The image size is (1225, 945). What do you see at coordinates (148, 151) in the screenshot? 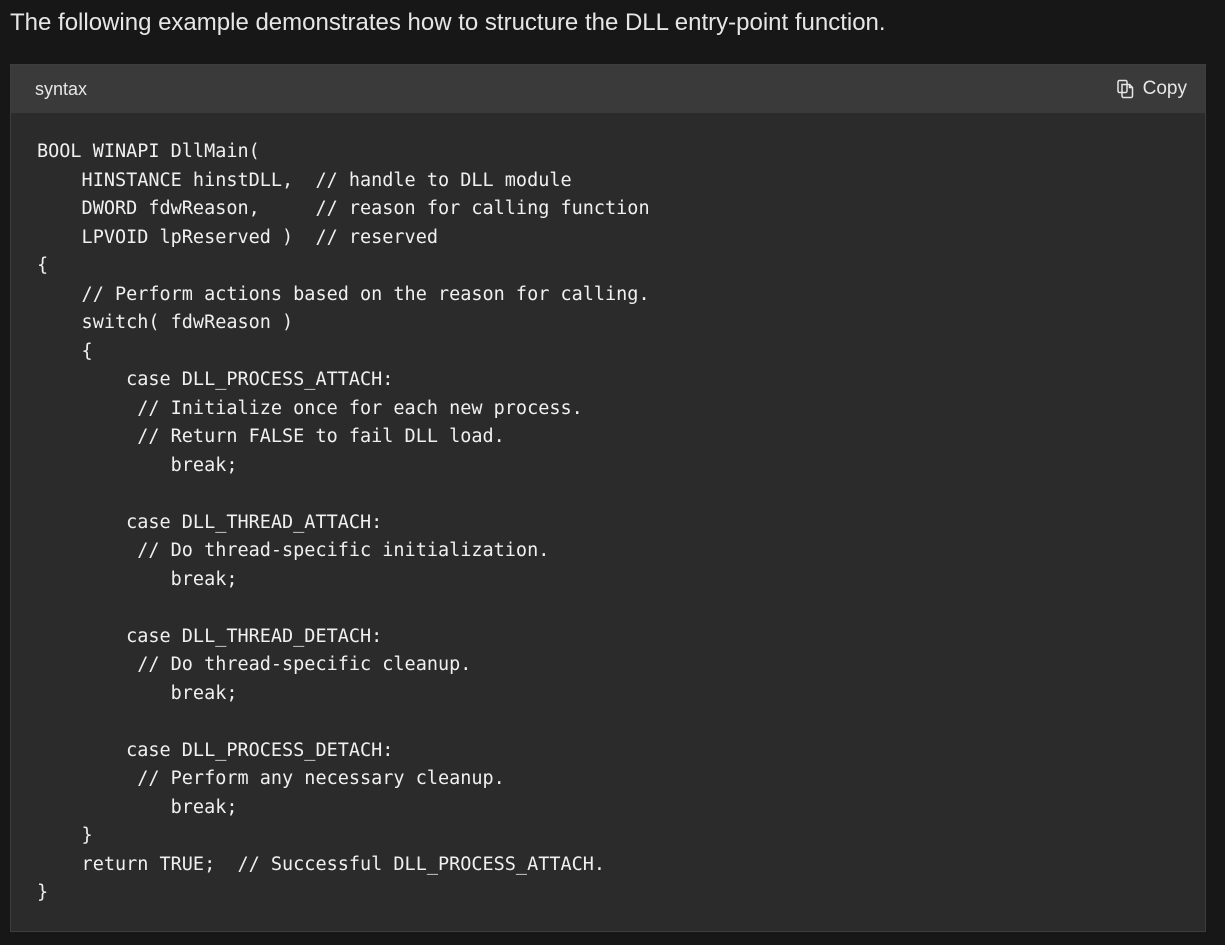
I see `code-line: BOOL WINAPI DllMain(` at bounding box center [148, 151].